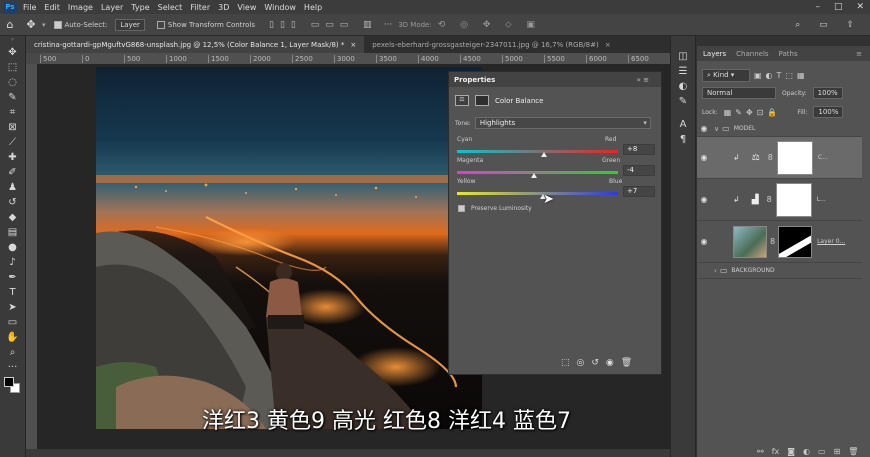 The height and width of the screenshot is (457, 870). I want to click on menu-window: Window, so click(280, 7).